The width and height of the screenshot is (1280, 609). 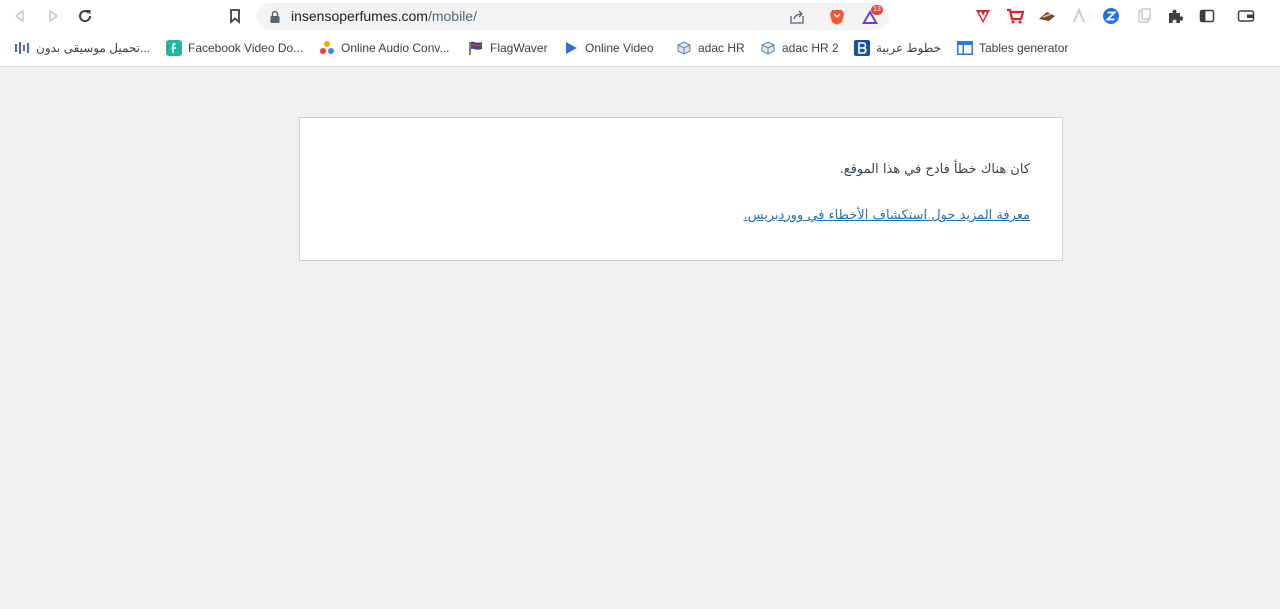 I want to click on music-bars-icon, so click(x=22, y=48).